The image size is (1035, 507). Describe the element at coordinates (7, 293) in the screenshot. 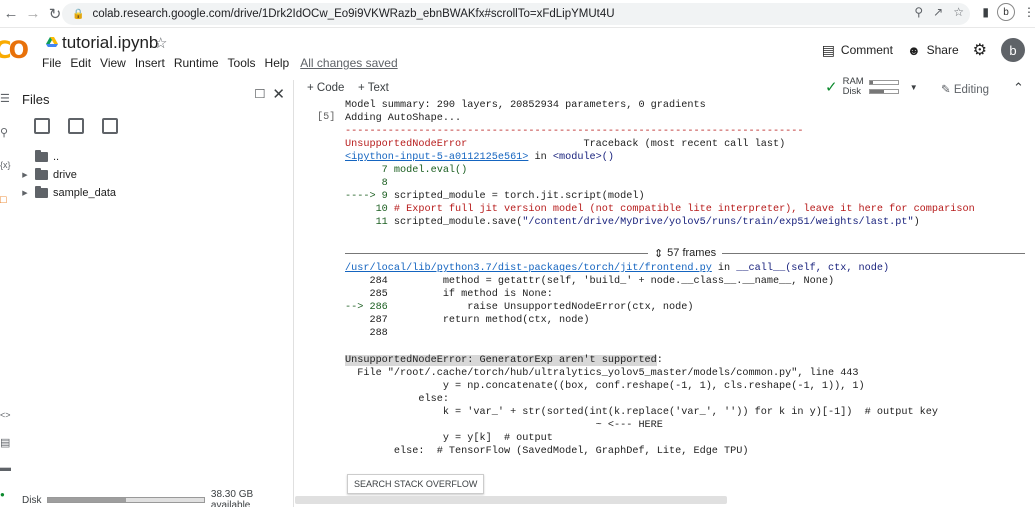

I see `left-rail: ☰ ⚲ {x} □ <> ▤ ▬ ●` at that location.